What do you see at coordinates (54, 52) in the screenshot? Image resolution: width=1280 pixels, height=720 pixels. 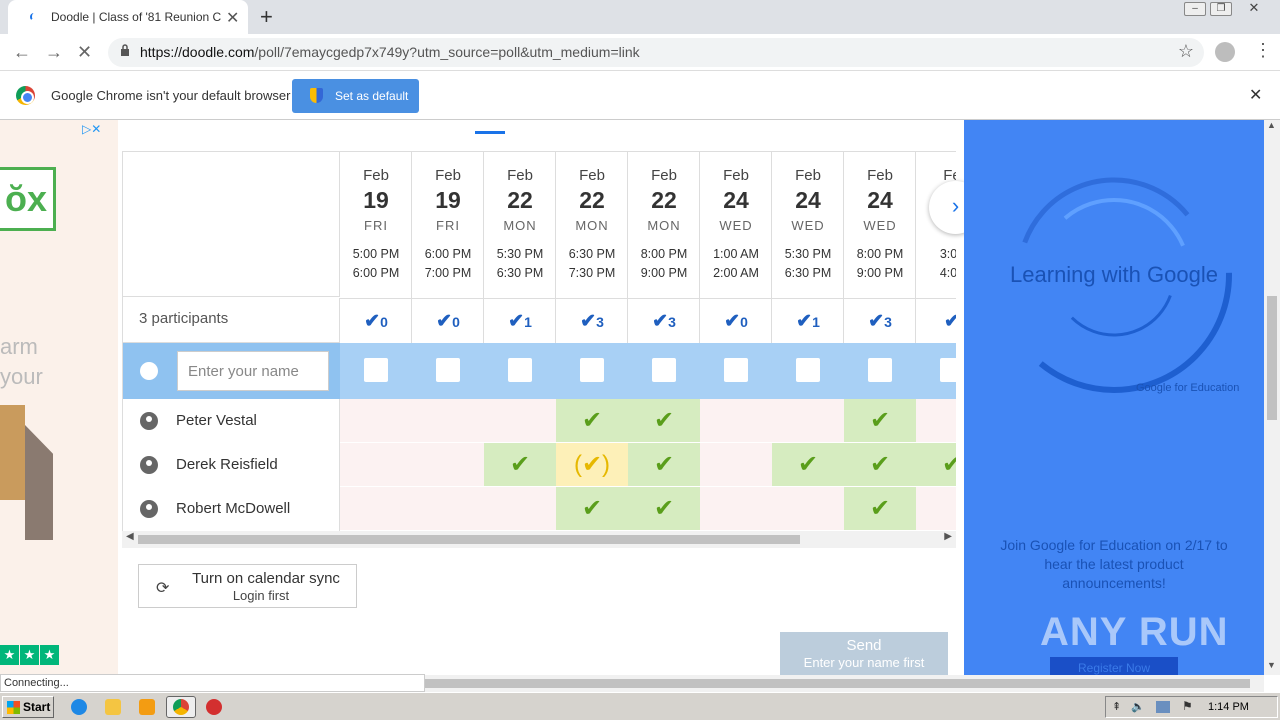 I see `forward-arrow-icon: →` at bounding box center [54, 52].